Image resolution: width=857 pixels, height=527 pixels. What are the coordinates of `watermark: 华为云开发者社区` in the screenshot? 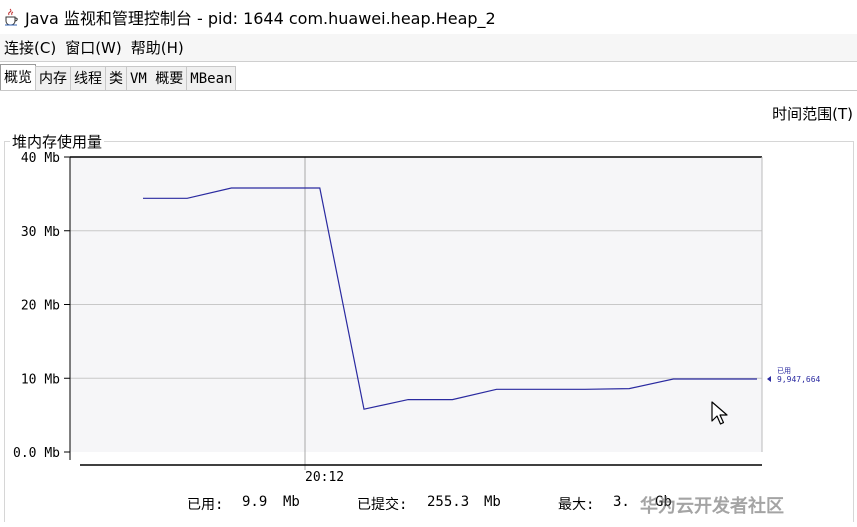 It's located at (712, 506).